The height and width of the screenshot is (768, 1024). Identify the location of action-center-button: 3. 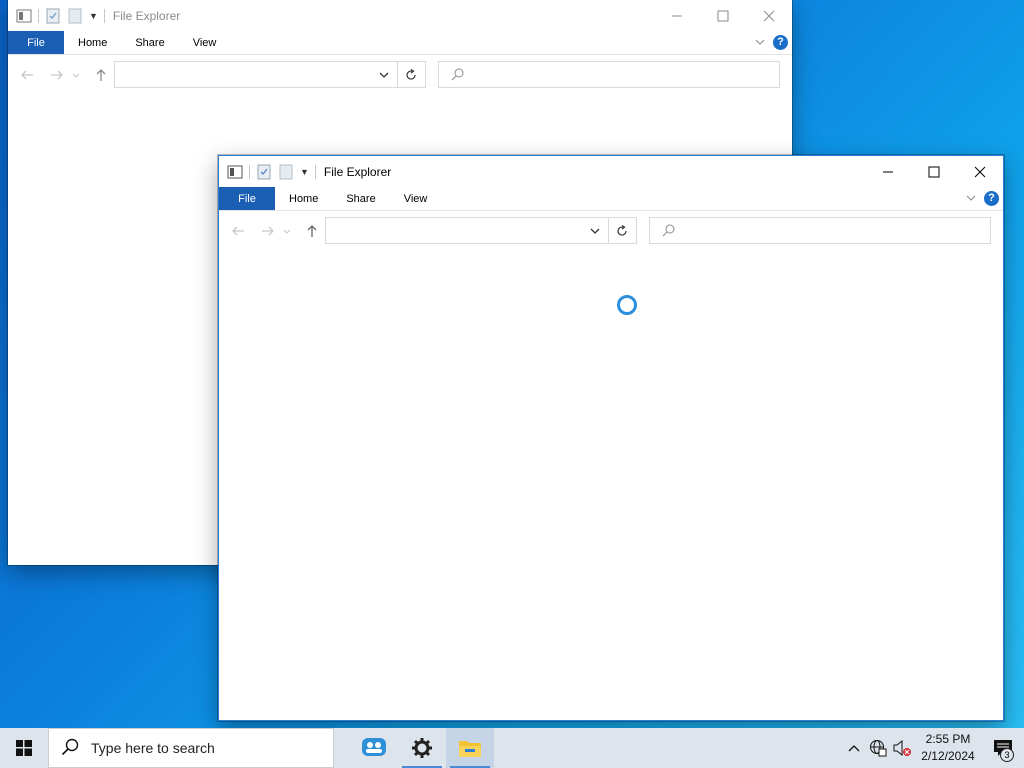
(1003, 748).